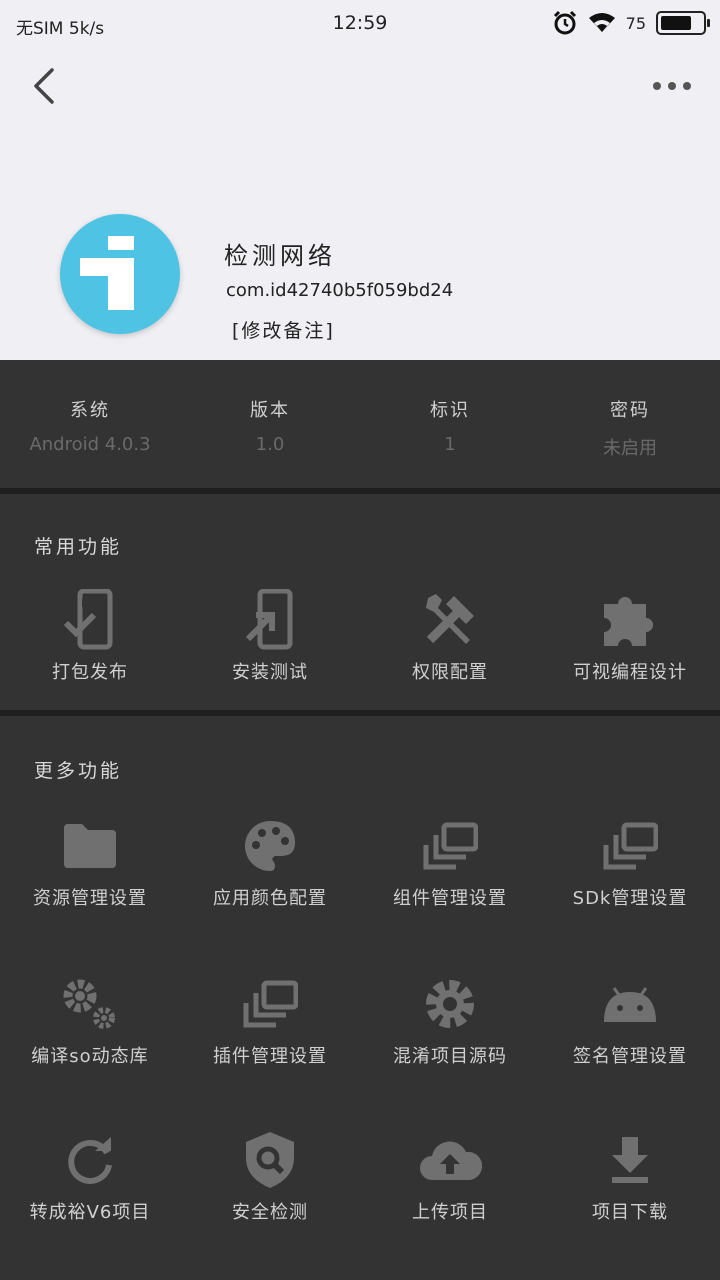  What do you see at coordinates (450, 444) in the screenshot?
I see `info-value: 1` at bounding box center [450, 444].